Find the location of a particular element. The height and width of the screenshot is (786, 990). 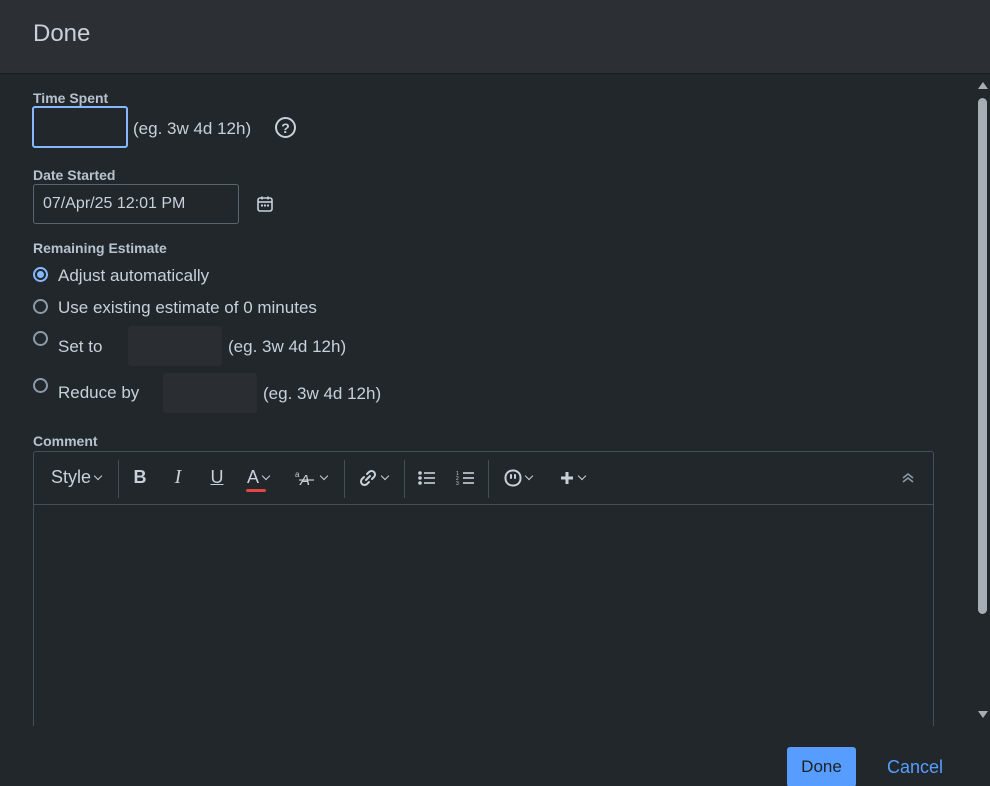

radio-adjust-automatically is located at coordinates (40, 274).